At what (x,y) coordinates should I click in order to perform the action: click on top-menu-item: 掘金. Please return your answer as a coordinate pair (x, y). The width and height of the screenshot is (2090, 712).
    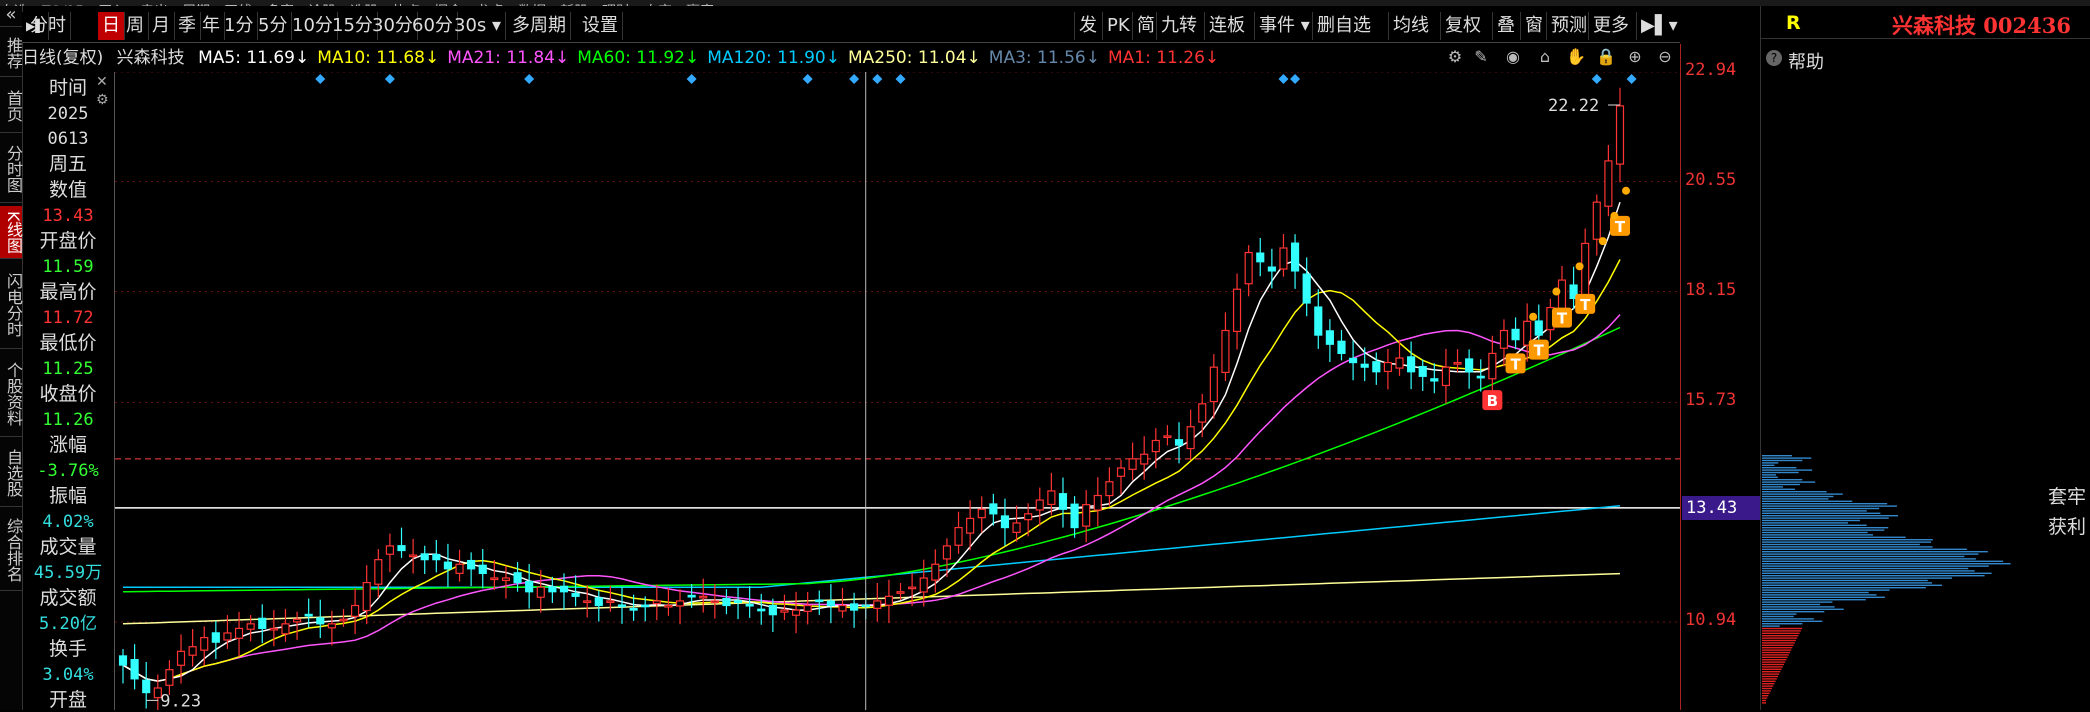
    Looking at the image, I should click on (448, 3).